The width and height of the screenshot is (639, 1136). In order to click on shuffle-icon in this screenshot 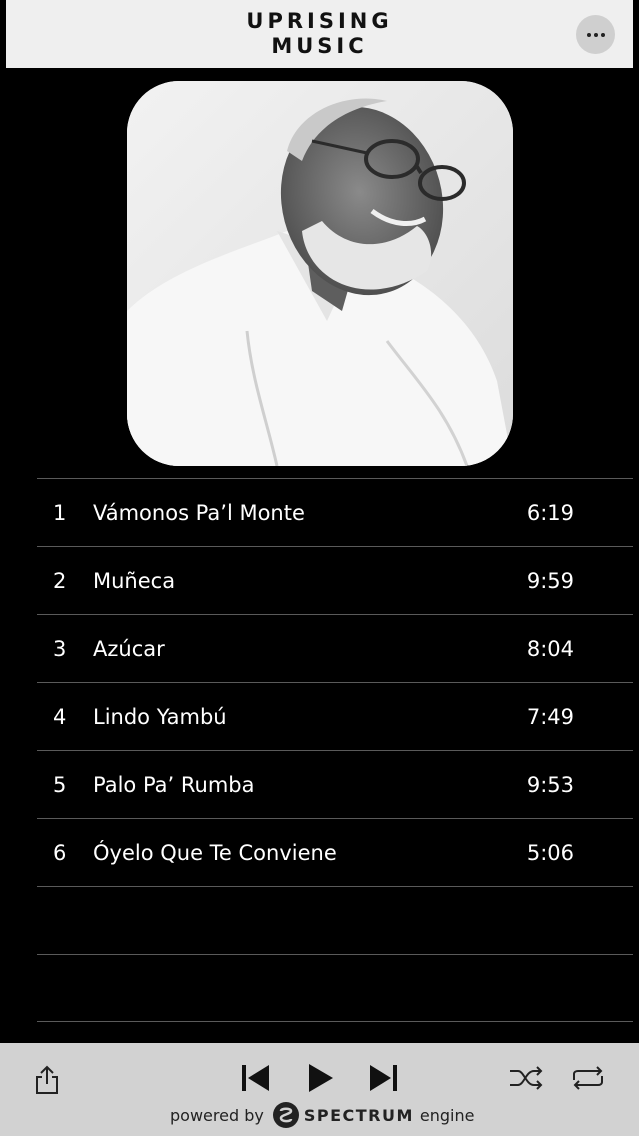, I will do `click(526, 1078)`.